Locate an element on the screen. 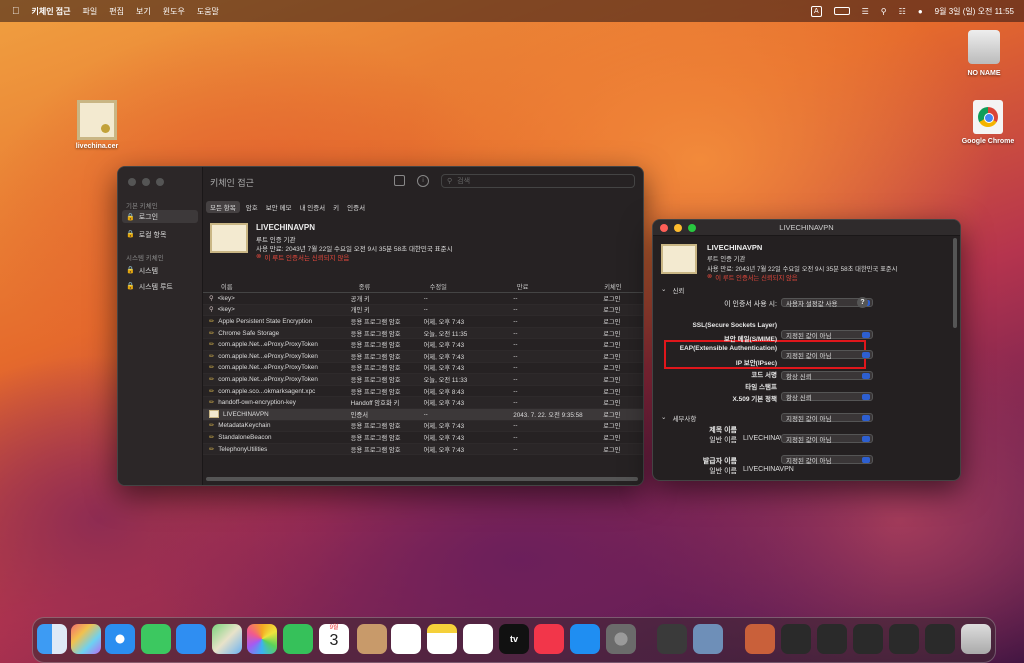 The height and width of the screenshot is (663, 1024). battery-icon is located at coordinates (841, 11).